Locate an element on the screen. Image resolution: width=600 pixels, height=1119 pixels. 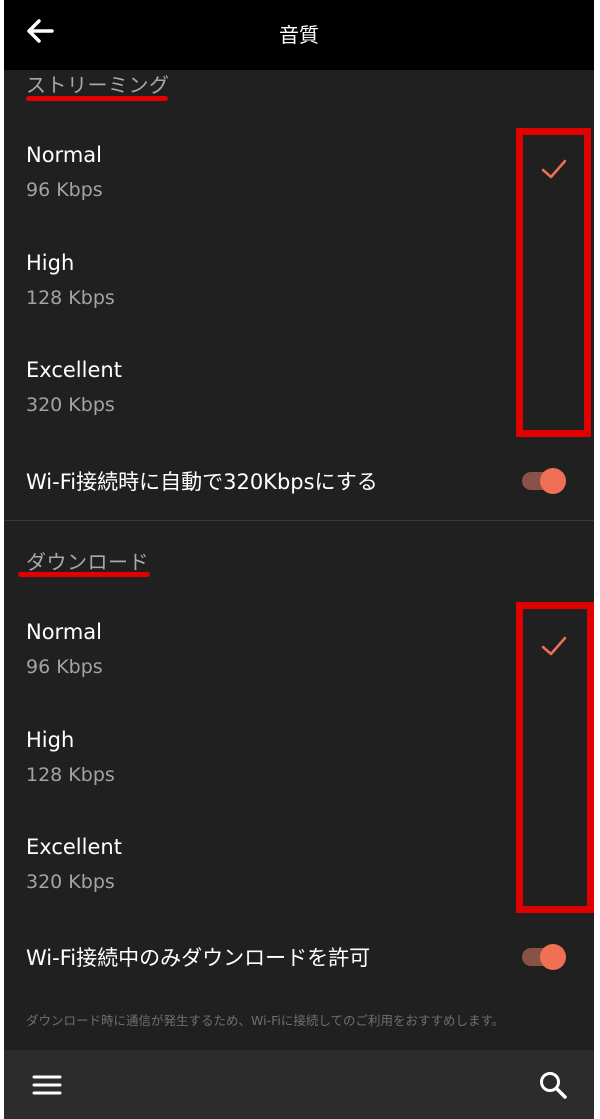
top-app-bar: 音質 is located at coordinates (299, 35).